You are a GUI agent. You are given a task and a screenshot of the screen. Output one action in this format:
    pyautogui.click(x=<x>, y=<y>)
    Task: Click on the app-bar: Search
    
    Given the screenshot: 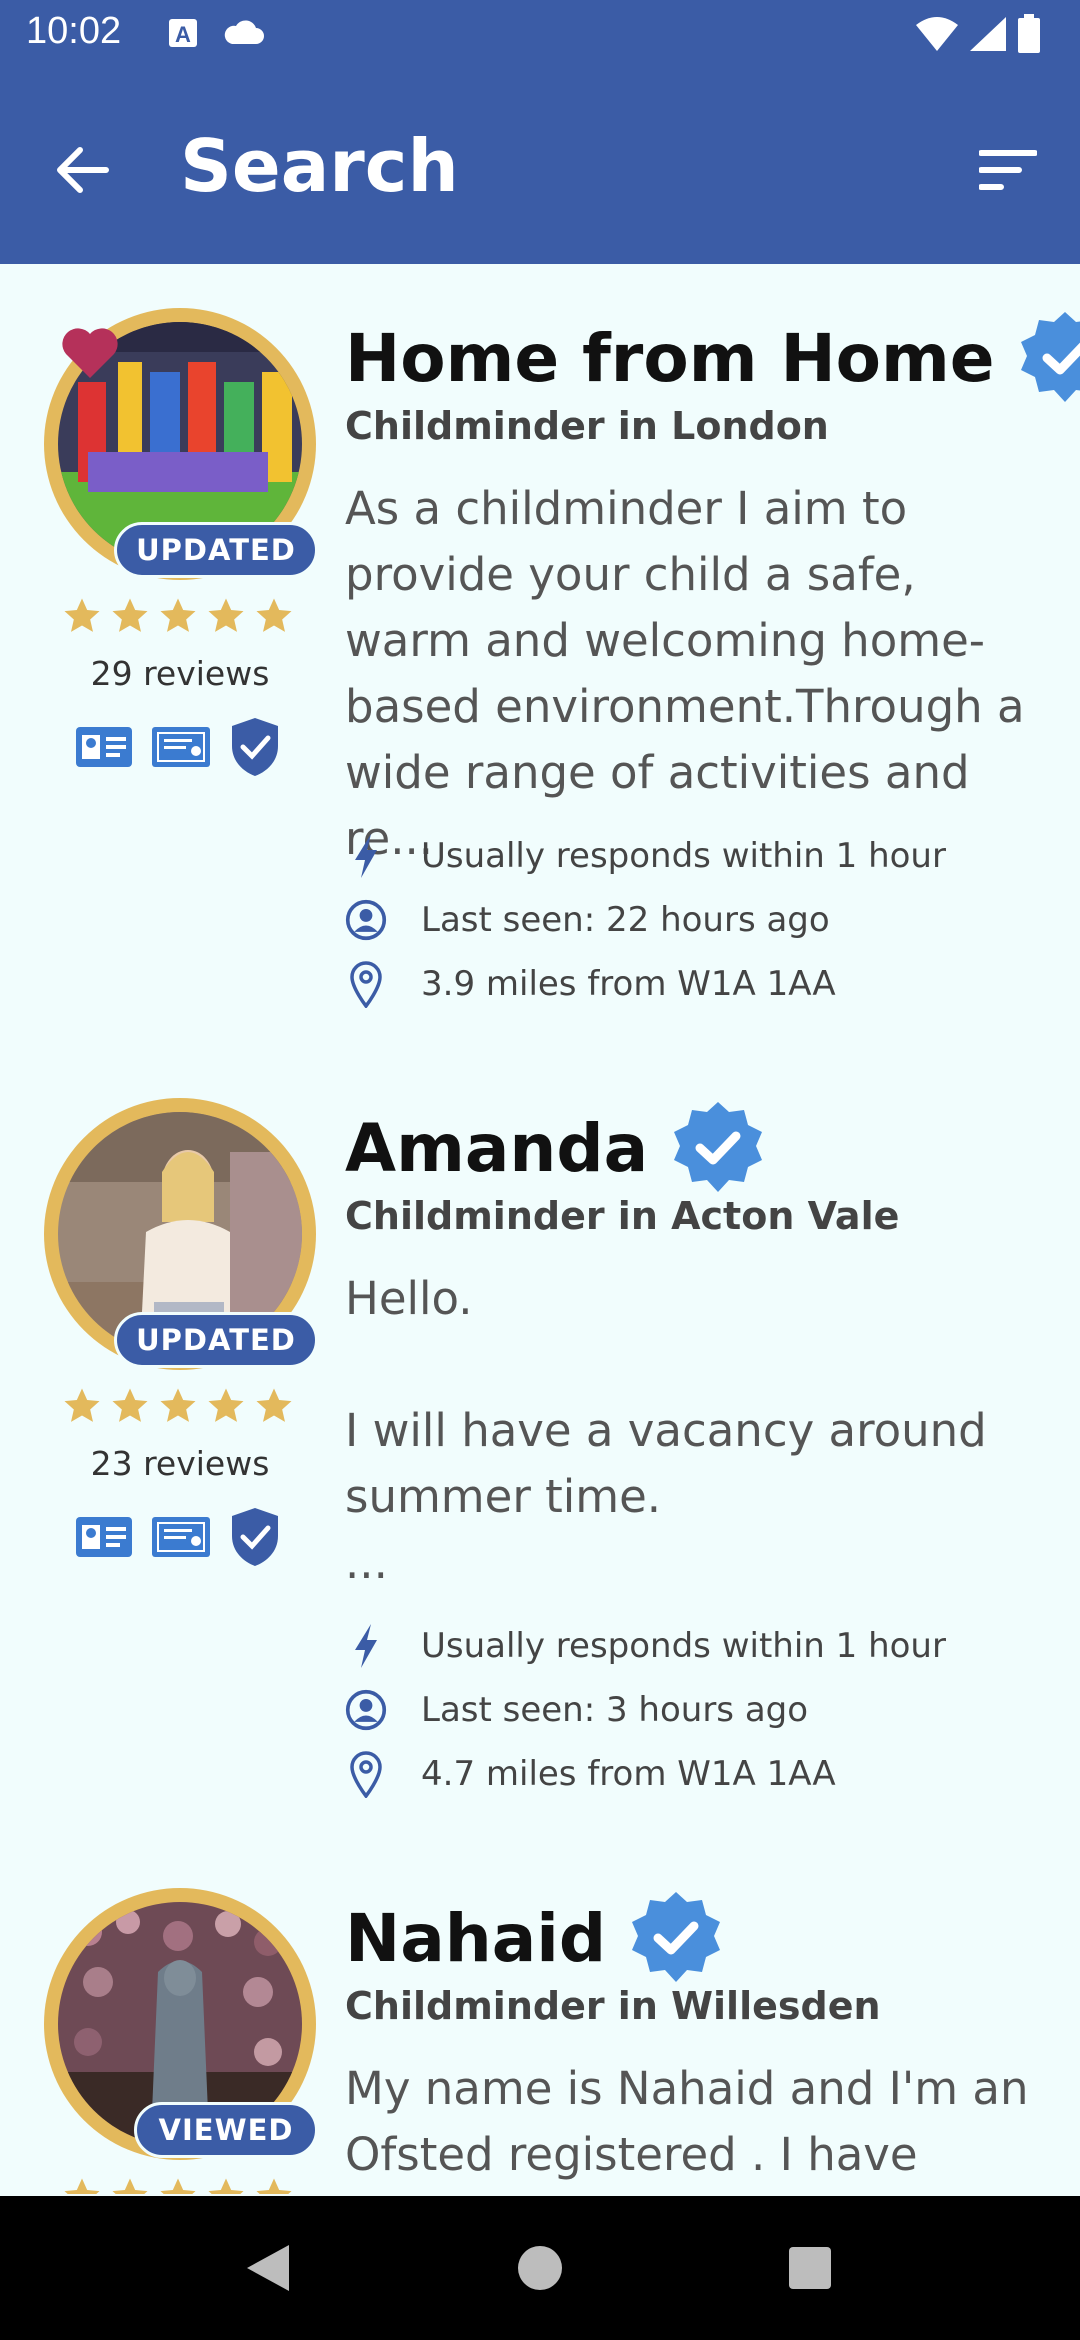 What is the action you would take?
    pyautogui.click(x=540, y=168)
    